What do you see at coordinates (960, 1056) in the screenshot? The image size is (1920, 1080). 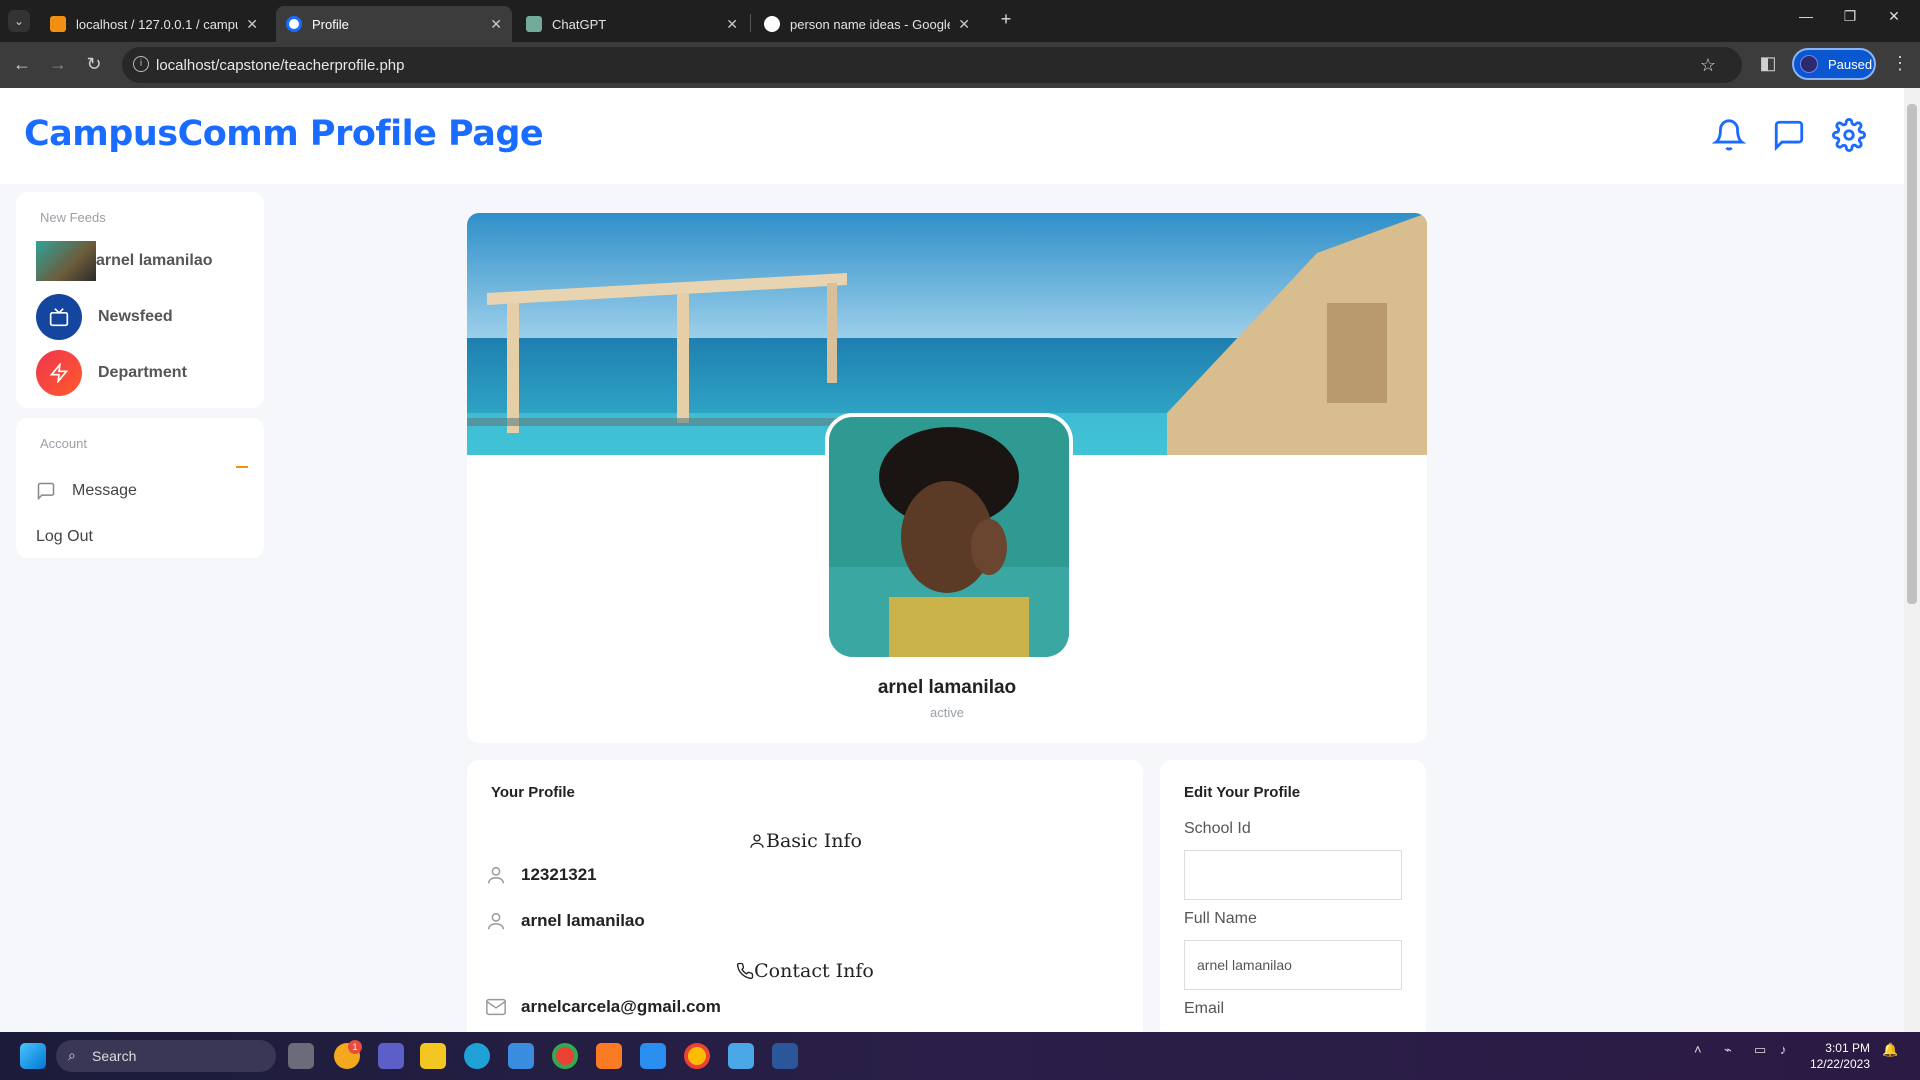 I see `taskbar: ⌕ Search 1 ˄ ⌁ ▭ ♪ 3:01 PM 12/22/2023 🔔` at bounding box center [960, 1056].